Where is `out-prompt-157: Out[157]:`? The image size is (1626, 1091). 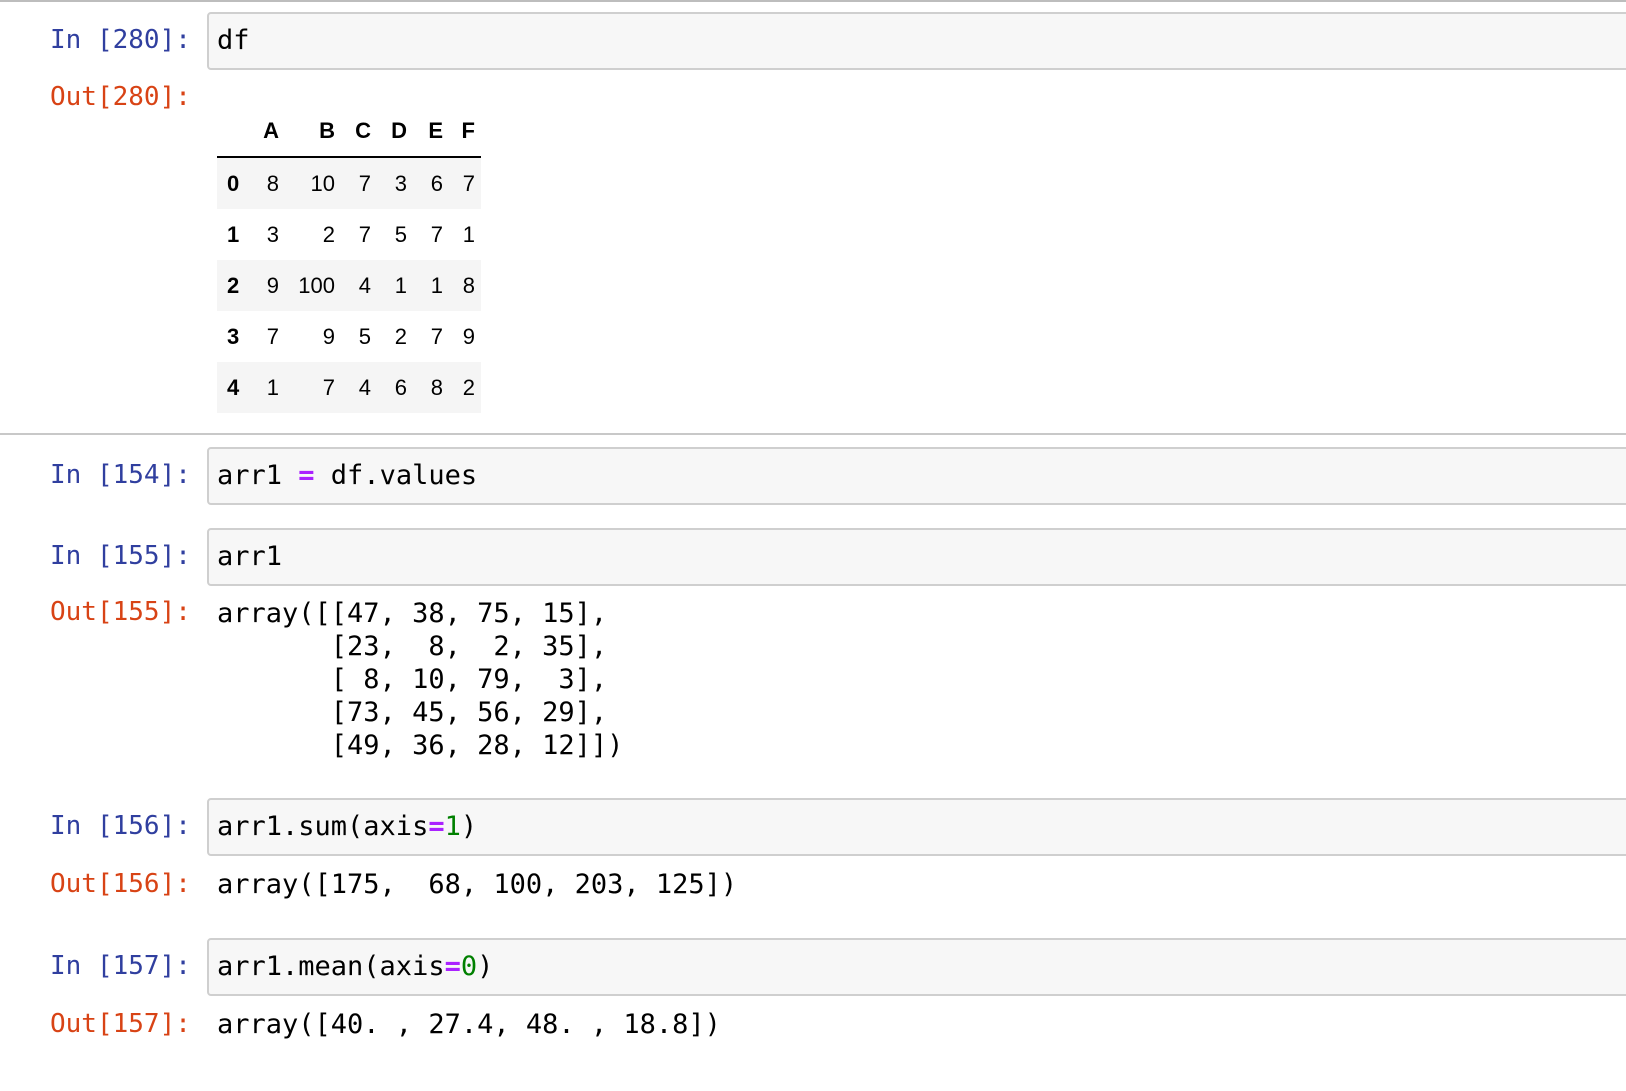
out-prompt-157: Out[157]: is located at coordinates (120, 1024).